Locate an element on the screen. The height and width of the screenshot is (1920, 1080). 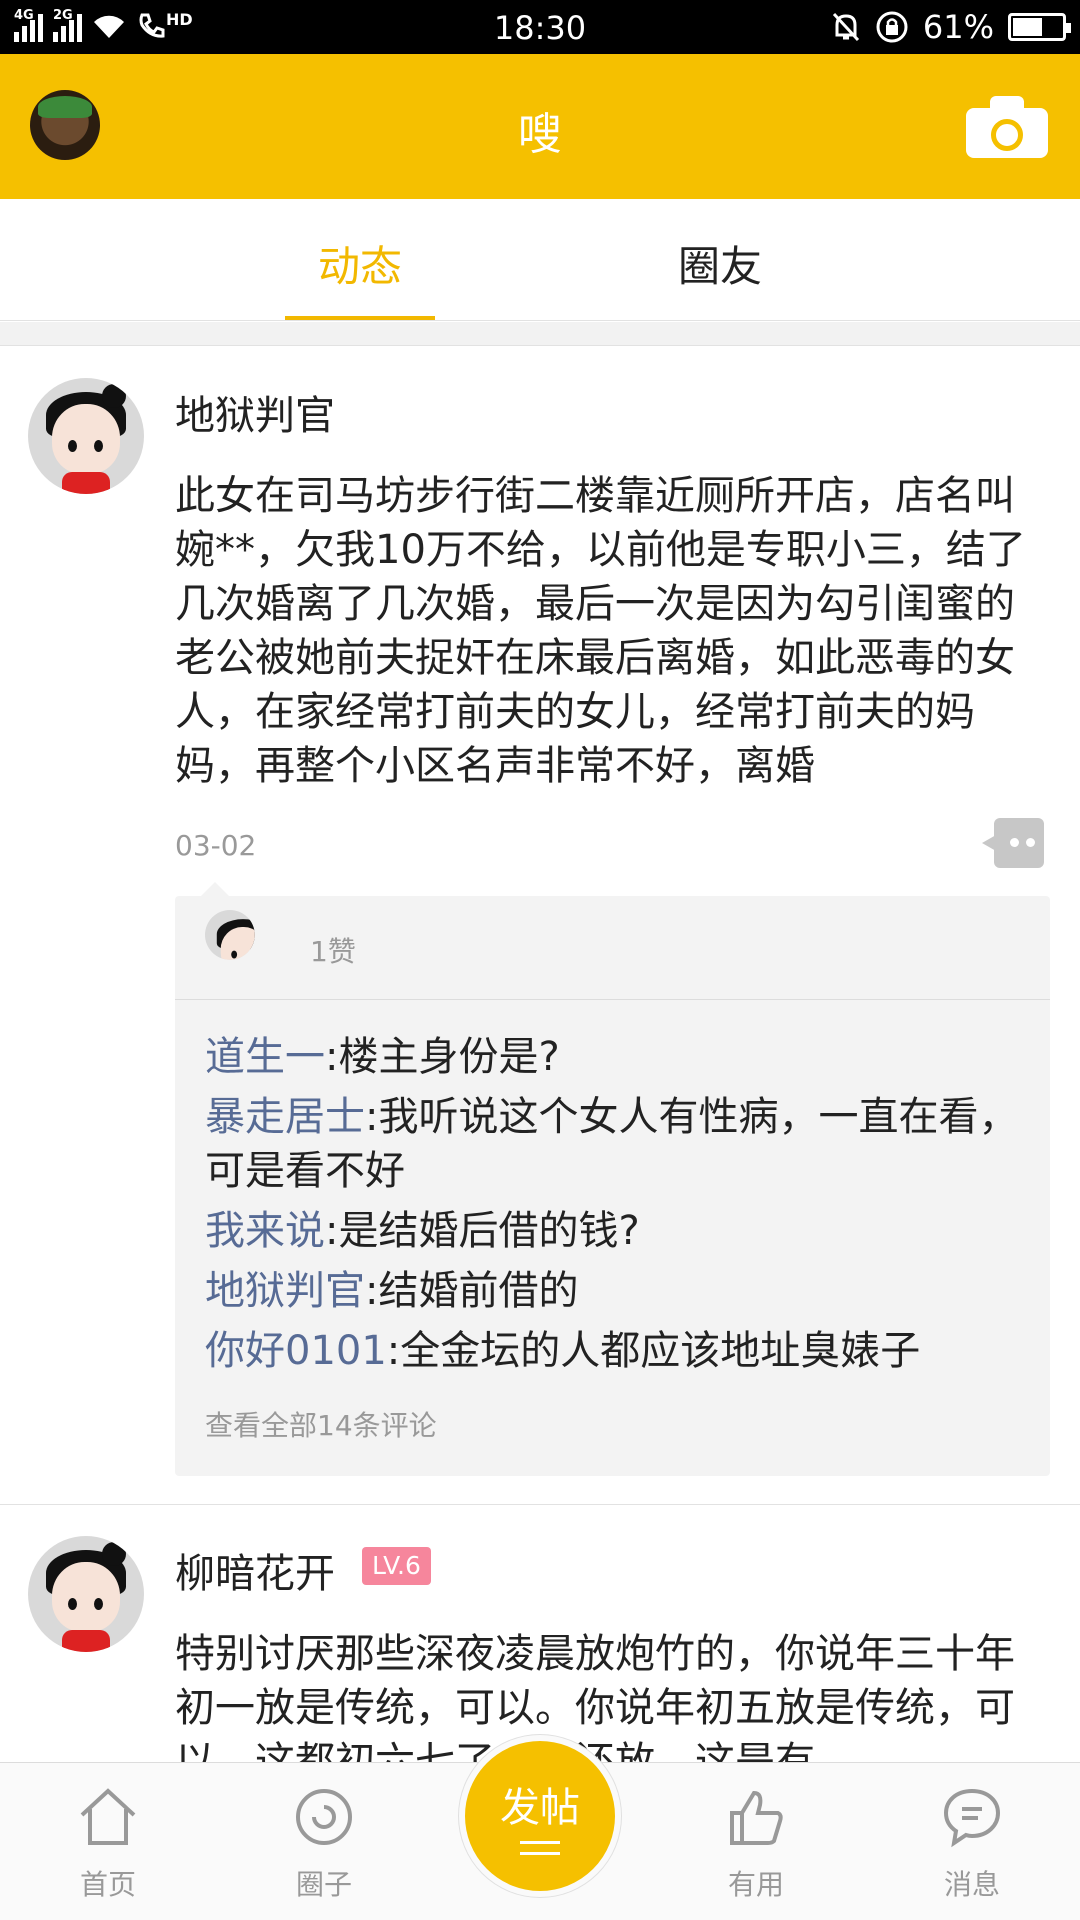
tab-friends: 圈友 is located at coordinates (720, 263).